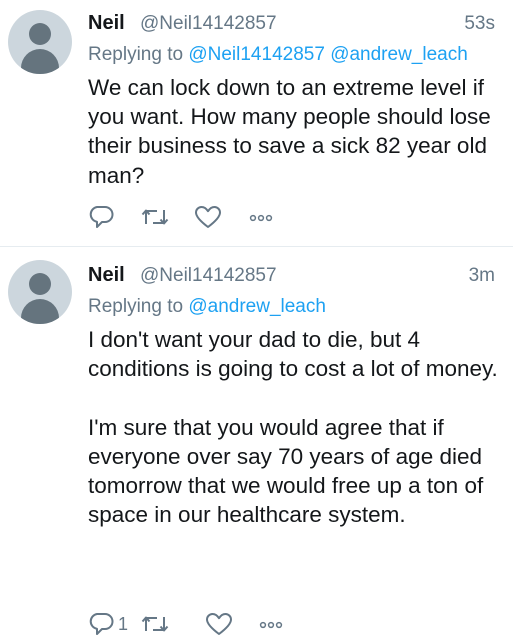 The width and height of the screenshot is (513, 643). I want to click on mention-link: @Neil14142857, so click(256, 54).